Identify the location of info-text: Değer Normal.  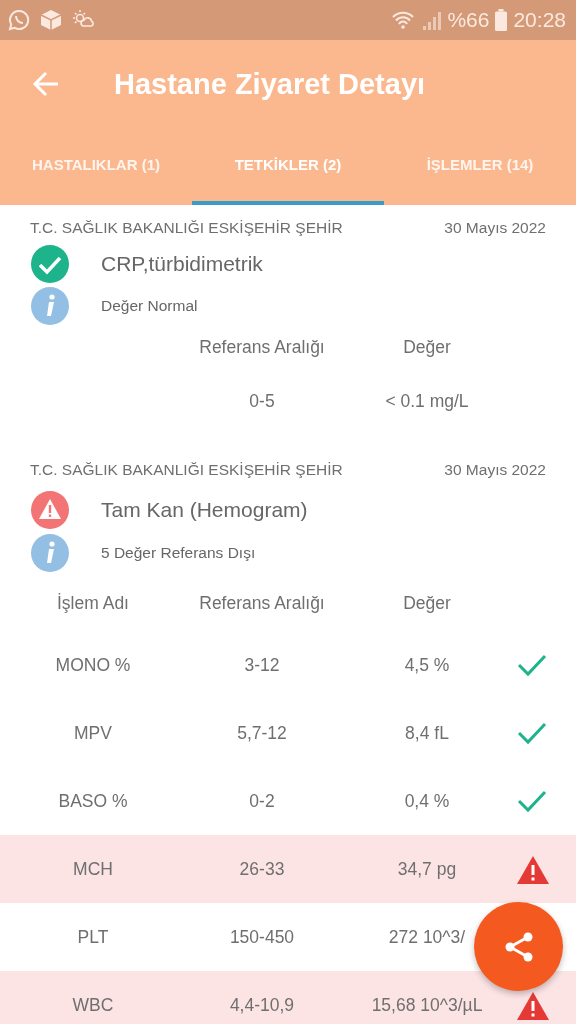
(149, 306).